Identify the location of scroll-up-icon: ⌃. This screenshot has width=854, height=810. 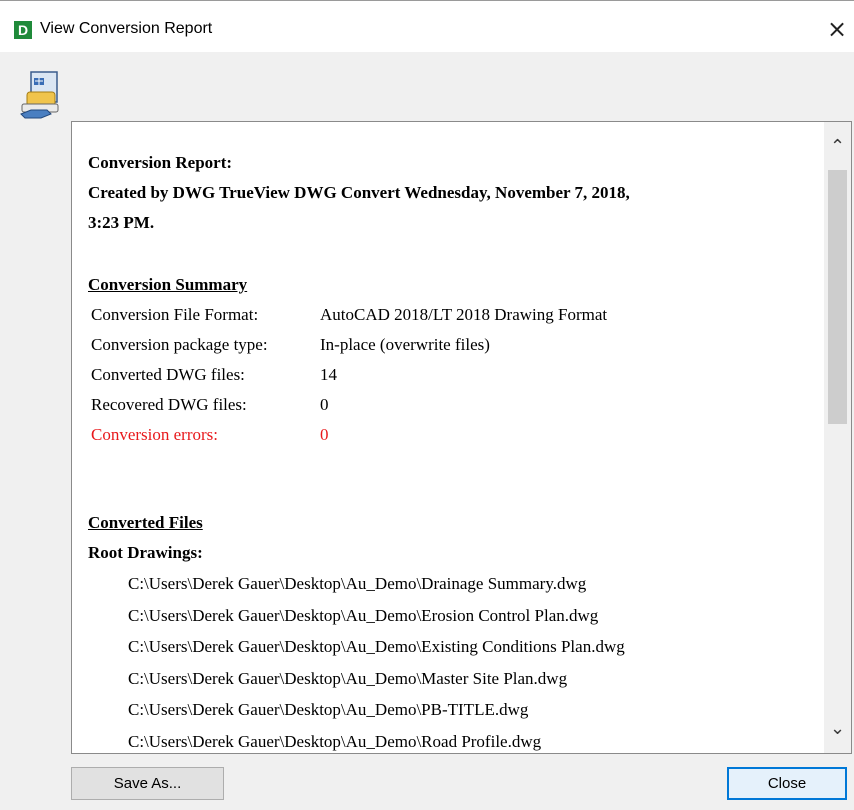
(837, 147).